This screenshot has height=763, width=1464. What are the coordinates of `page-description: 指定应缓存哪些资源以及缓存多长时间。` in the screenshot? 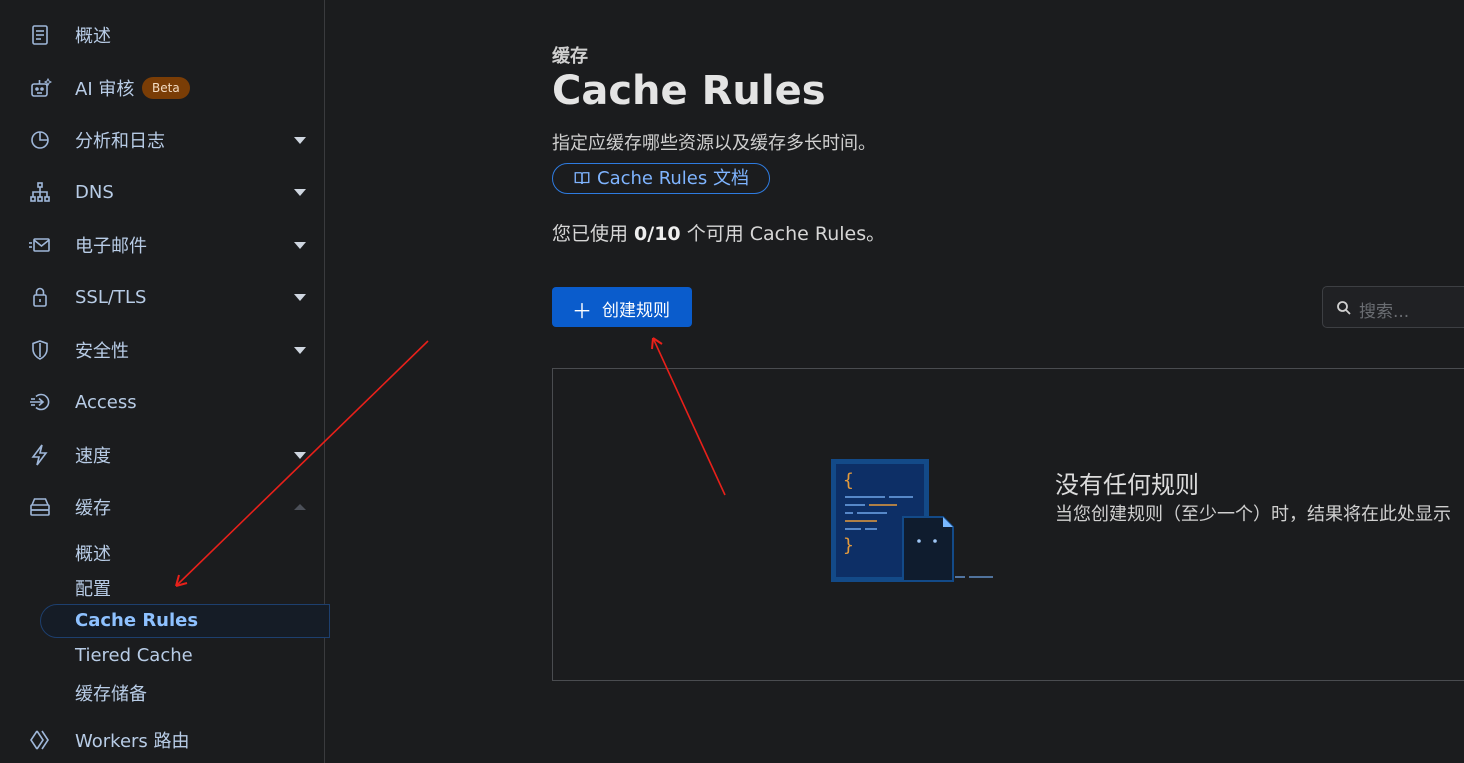 It's located at (714, 143).